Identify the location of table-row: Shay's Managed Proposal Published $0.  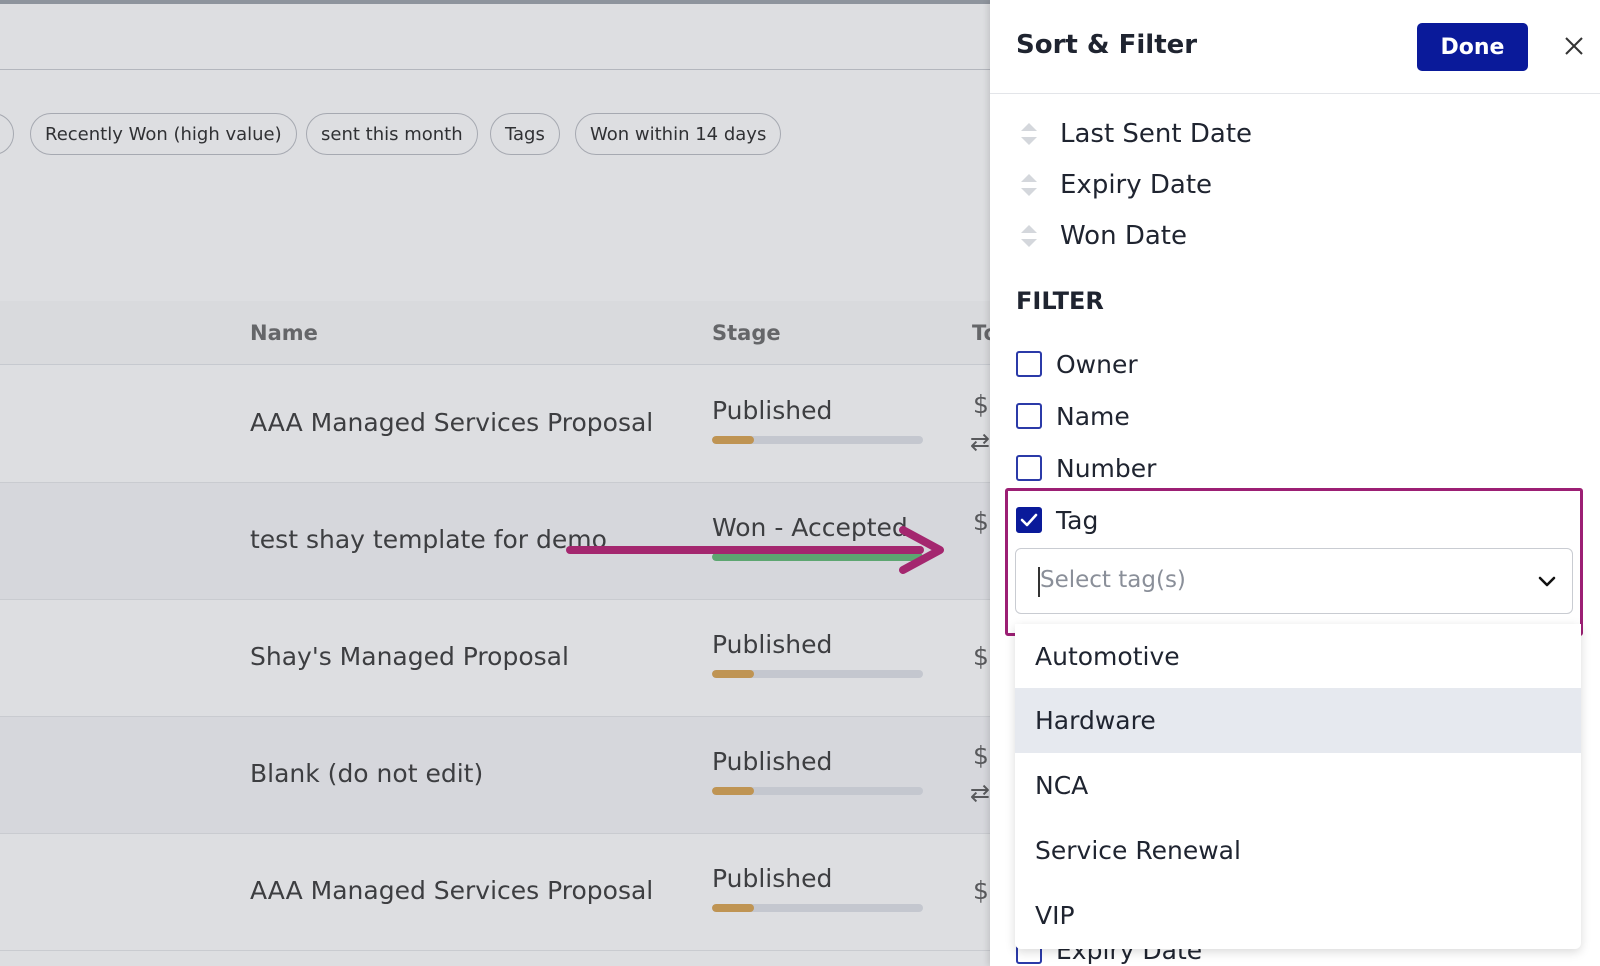
(502, 658).